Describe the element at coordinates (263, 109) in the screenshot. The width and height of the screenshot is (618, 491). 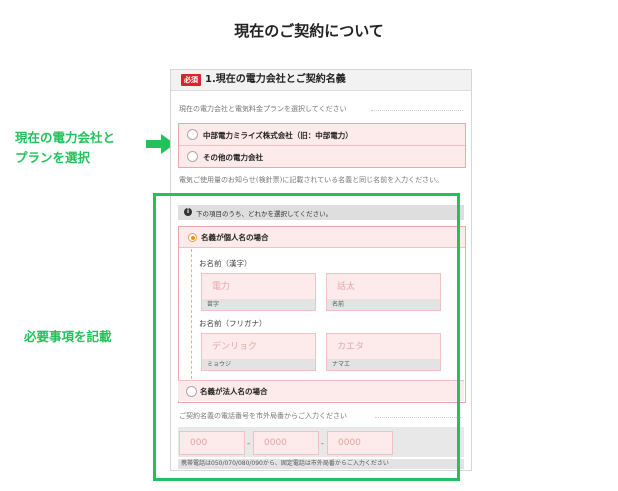
I see `company-question: 現在の電力会社と電気料金プランを選択してください` at that location.